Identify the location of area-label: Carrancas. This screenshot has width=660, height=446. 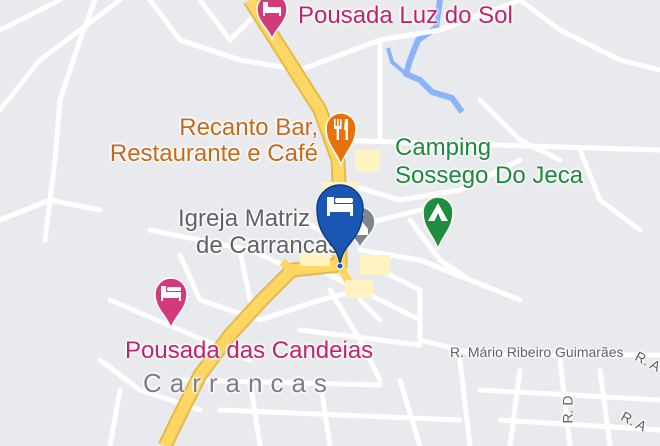
(239, 383).